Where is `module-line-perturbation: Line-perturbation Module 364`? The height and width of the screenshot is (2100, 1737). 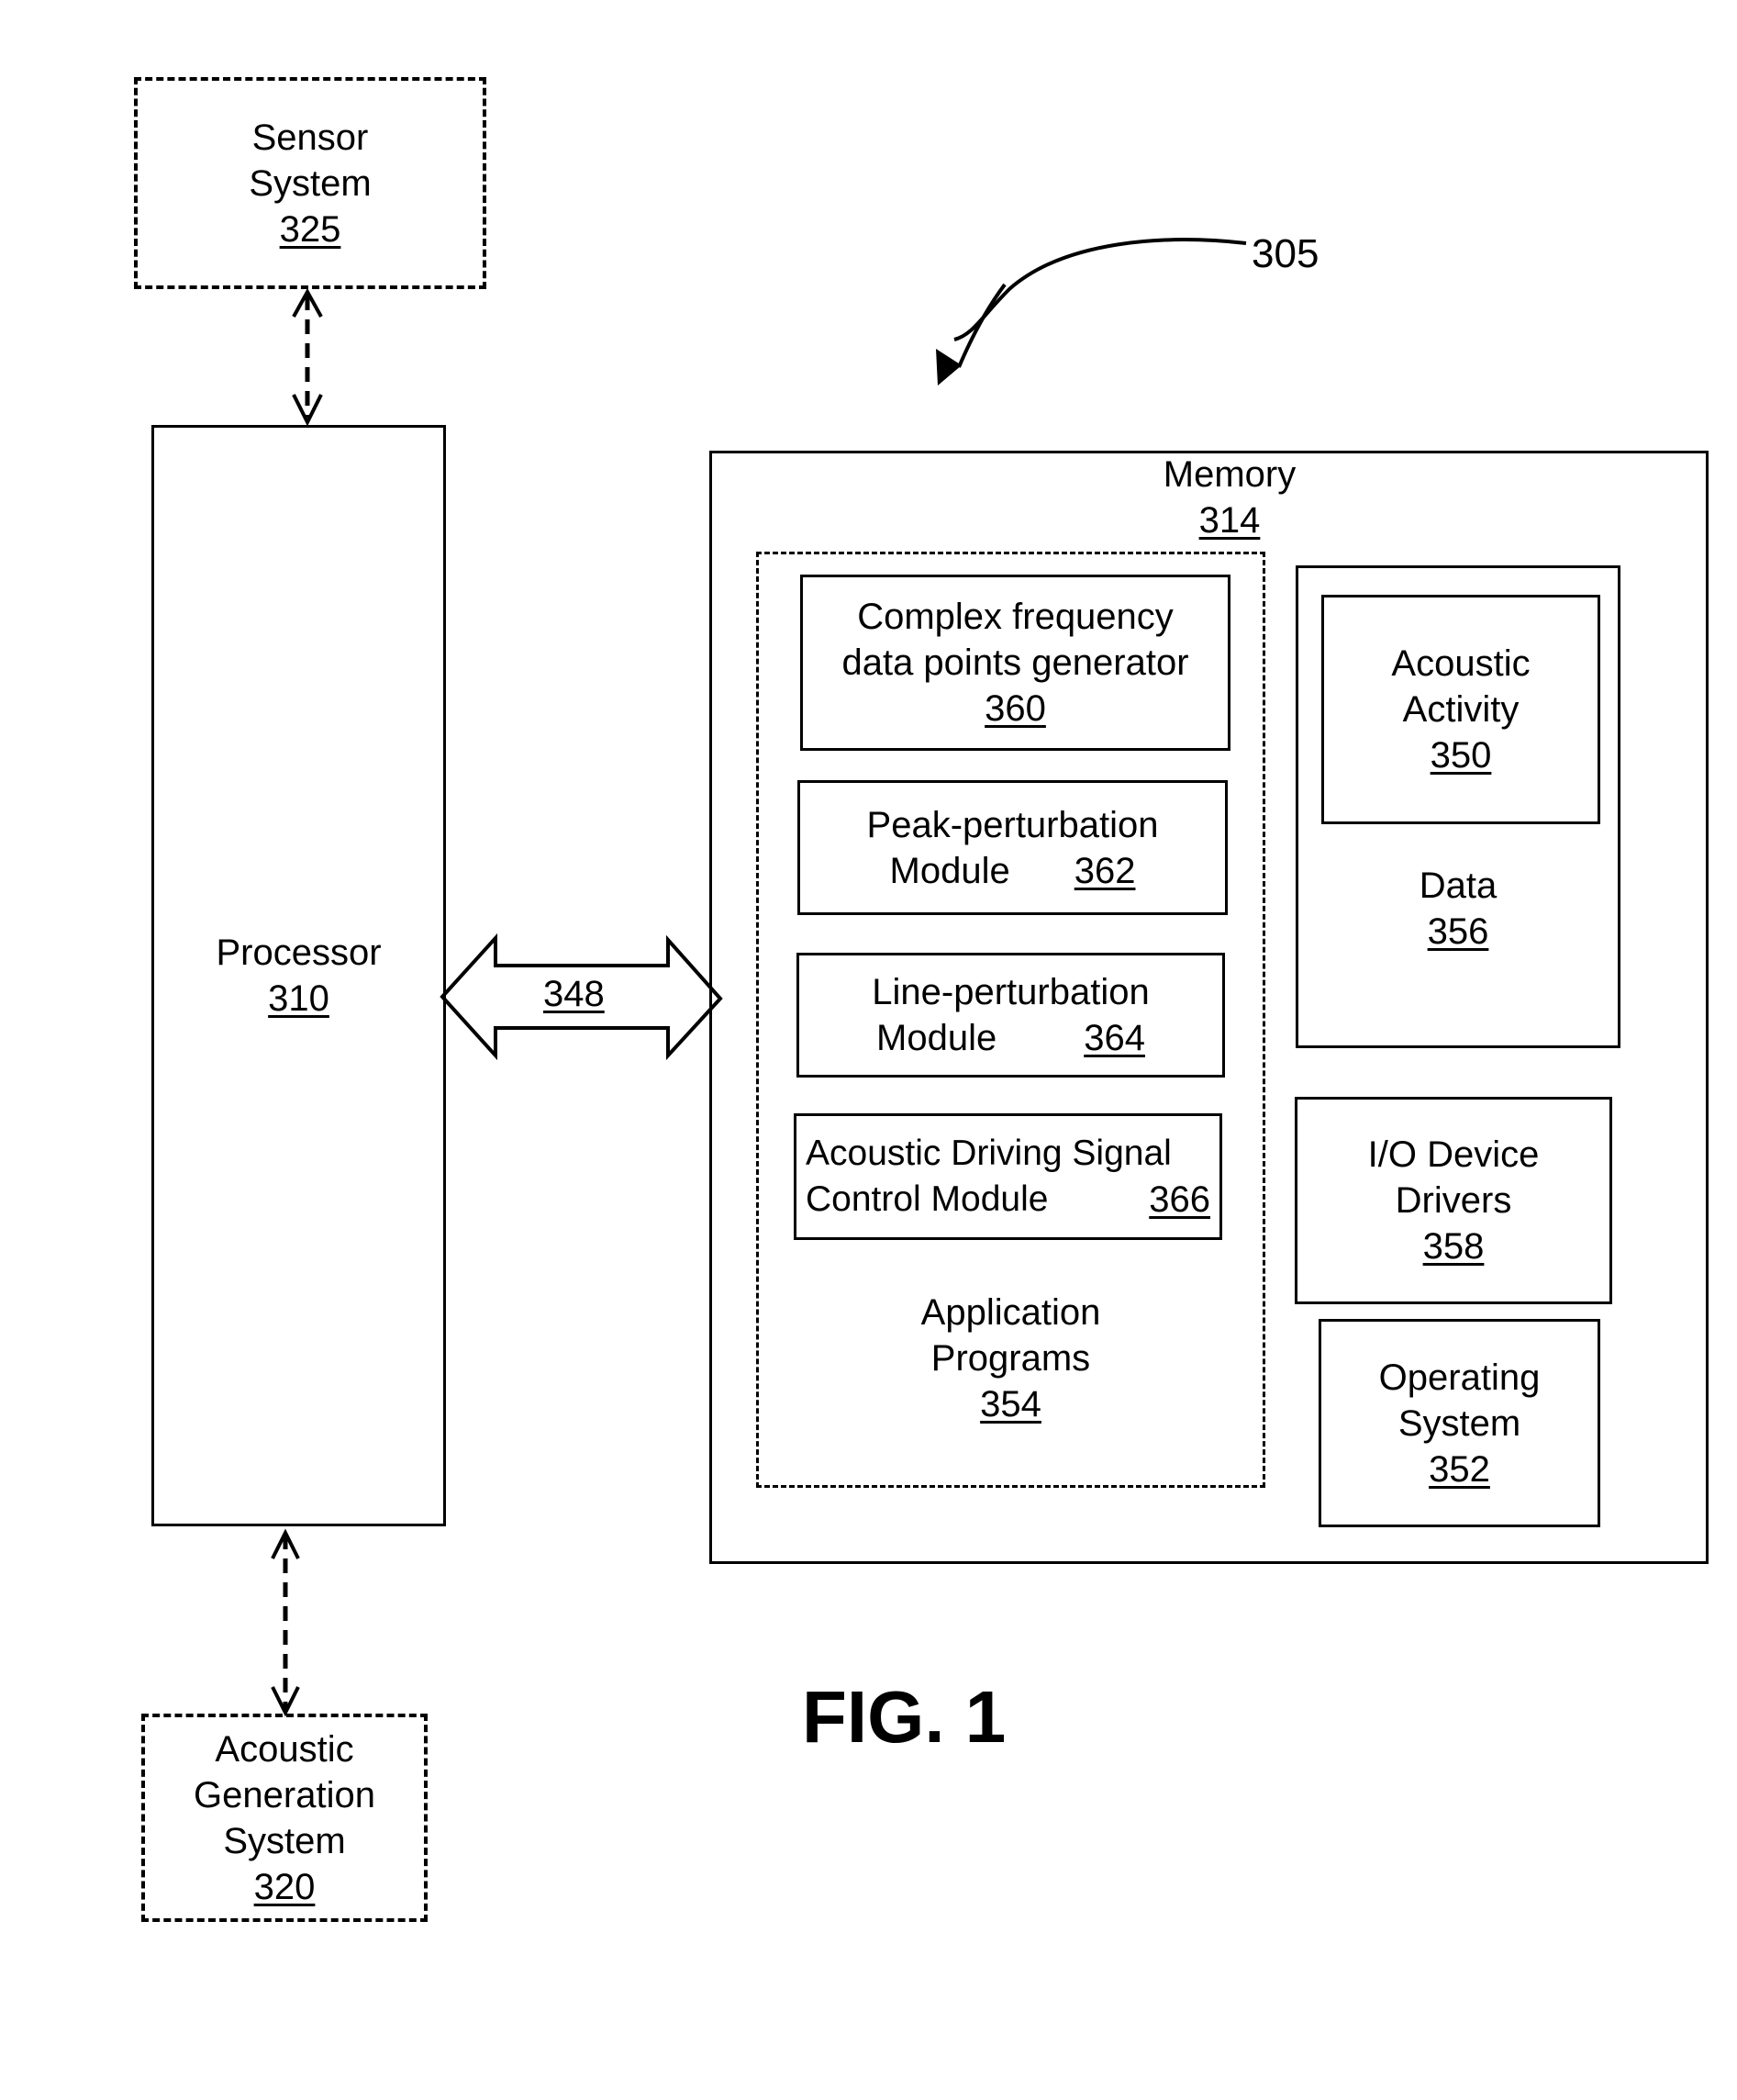 module-line-perturbation: Line-perturbation Module 364 is located at coordinates (1010, 1015).